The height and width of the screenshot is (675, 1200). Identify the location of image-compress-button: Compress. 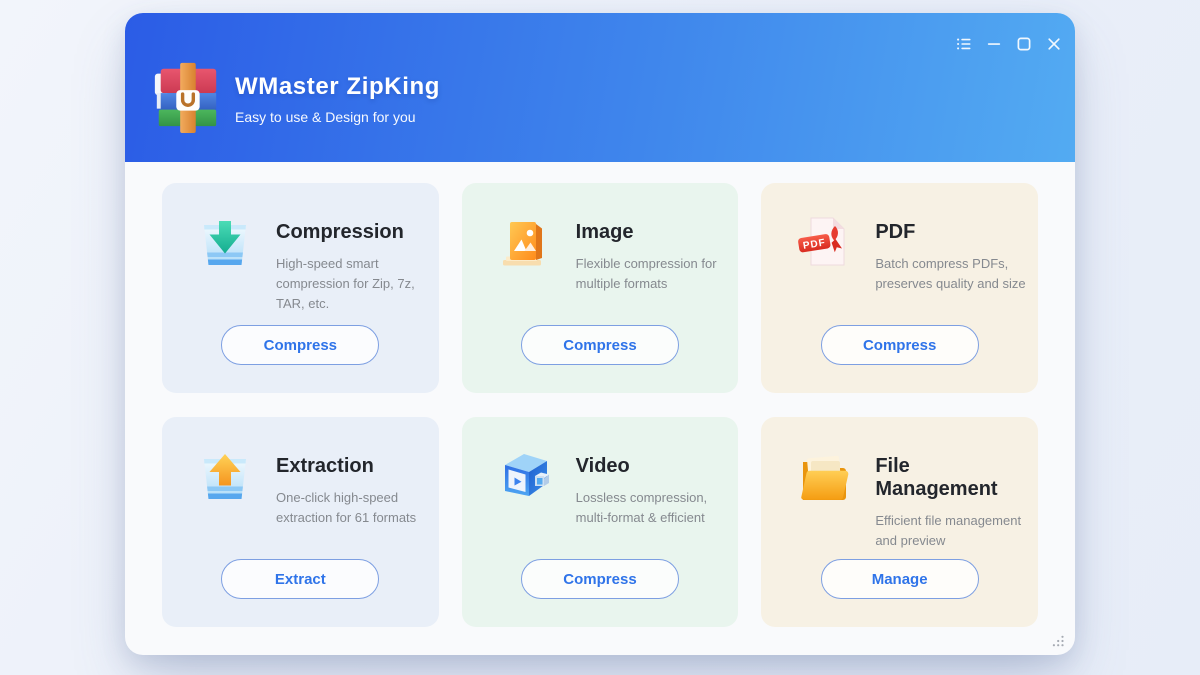
(599, 345).